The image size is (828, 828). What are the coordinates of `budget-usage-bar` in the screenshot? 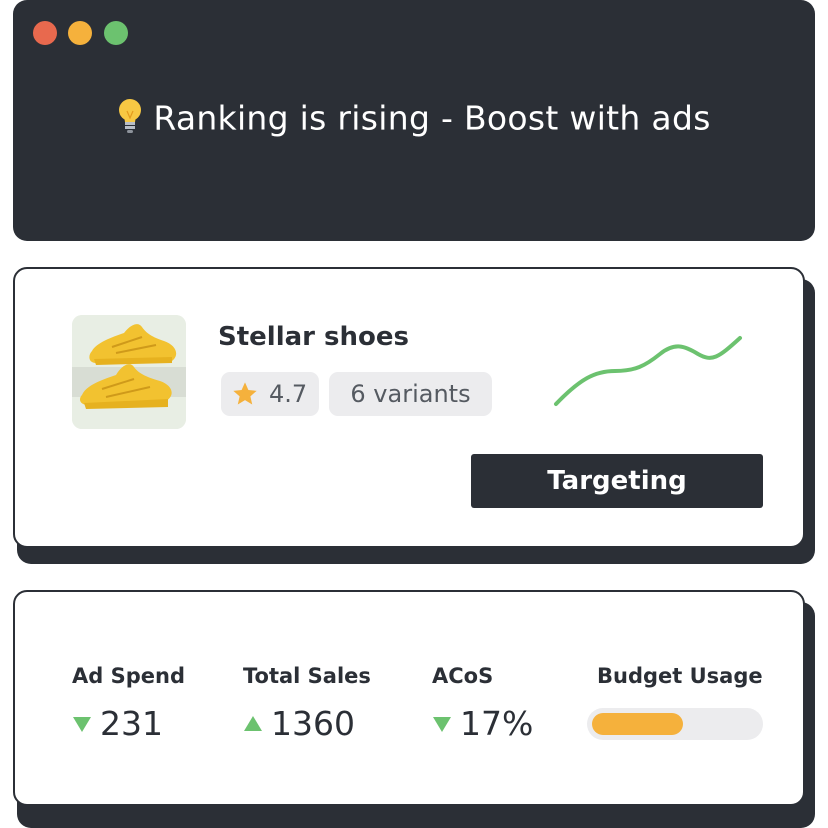 It's located at (675, 724).